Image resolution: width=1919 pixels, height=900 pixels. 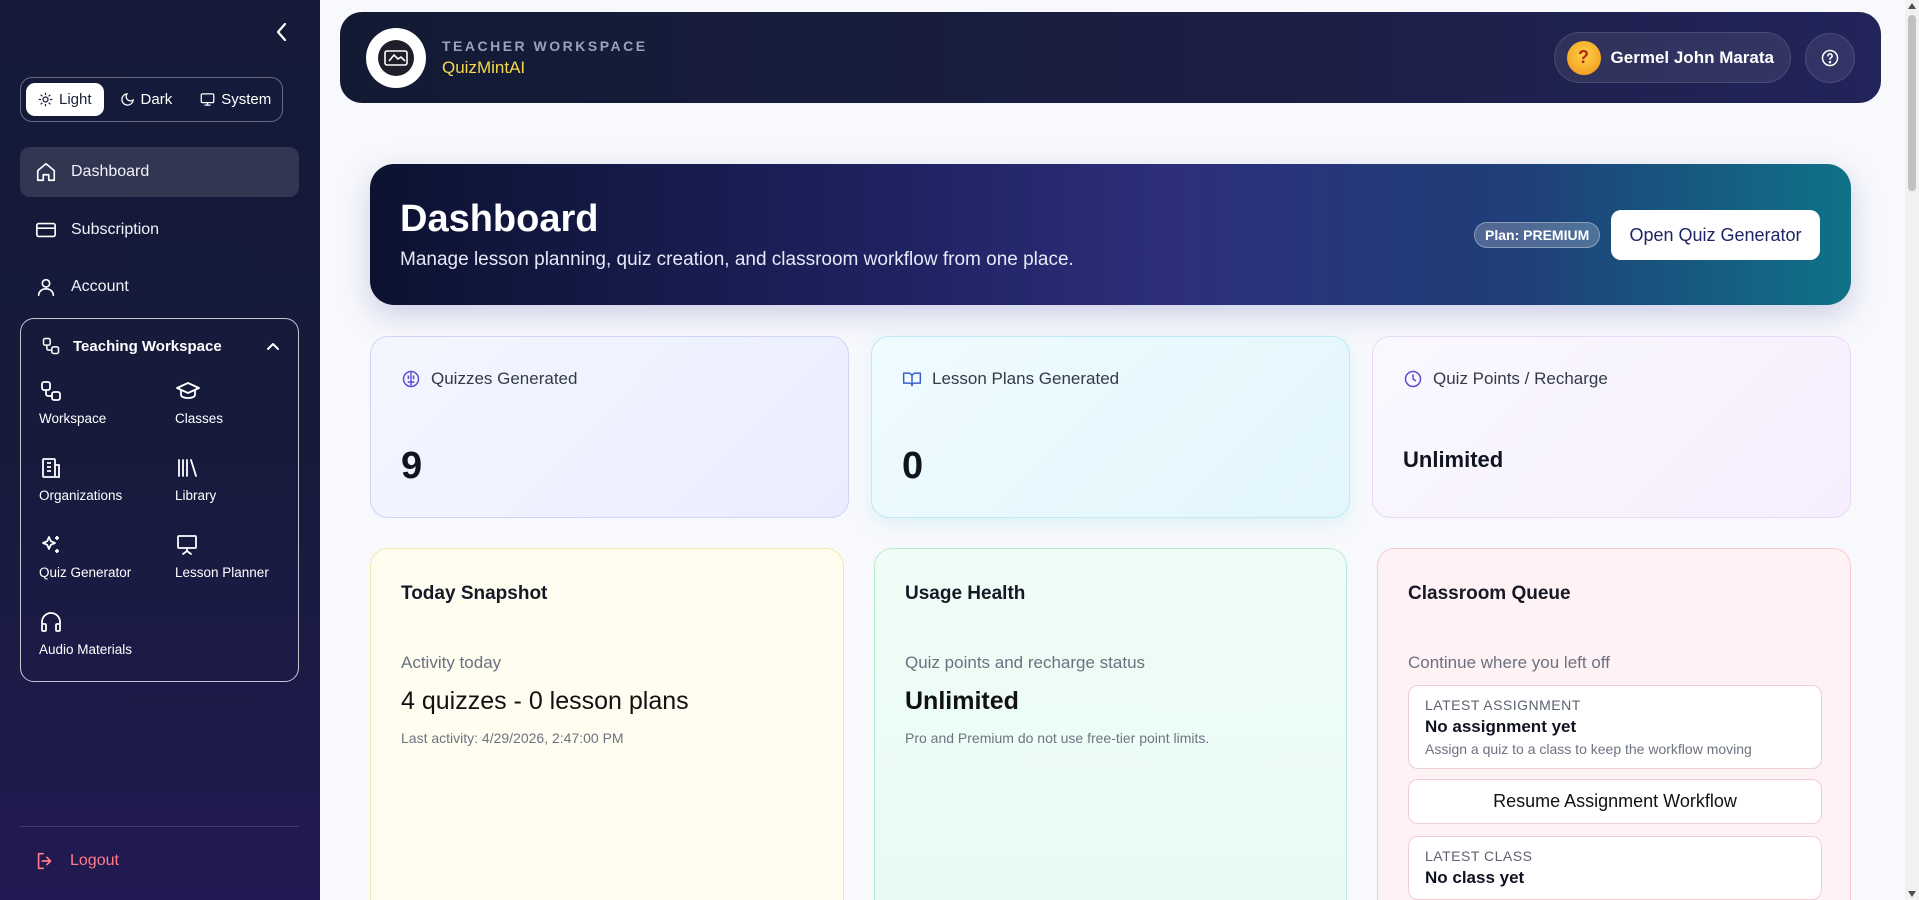 I want to click on resume-assignment-button: Resume Assignment Workflow, so click(x=1615, y=801).